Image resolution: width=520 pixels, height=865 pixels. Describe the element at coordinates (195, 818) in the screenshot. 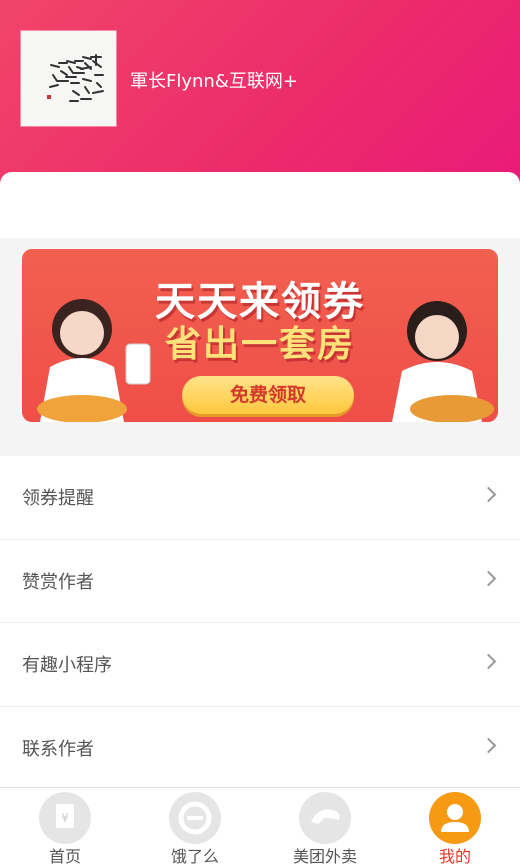

I see `eleme-icon` at that location.